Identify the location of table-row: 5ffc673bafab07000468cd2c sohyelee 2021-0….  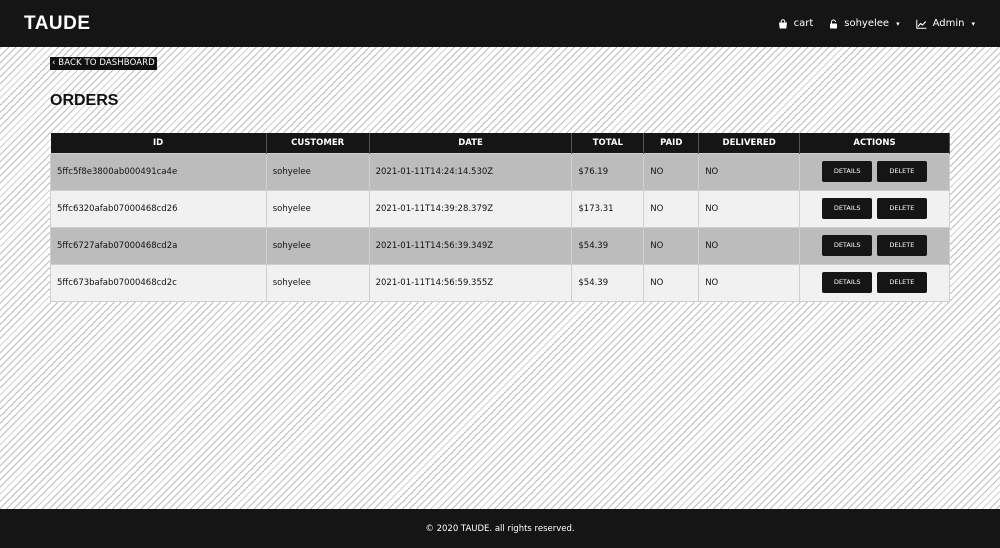
(500, 282).